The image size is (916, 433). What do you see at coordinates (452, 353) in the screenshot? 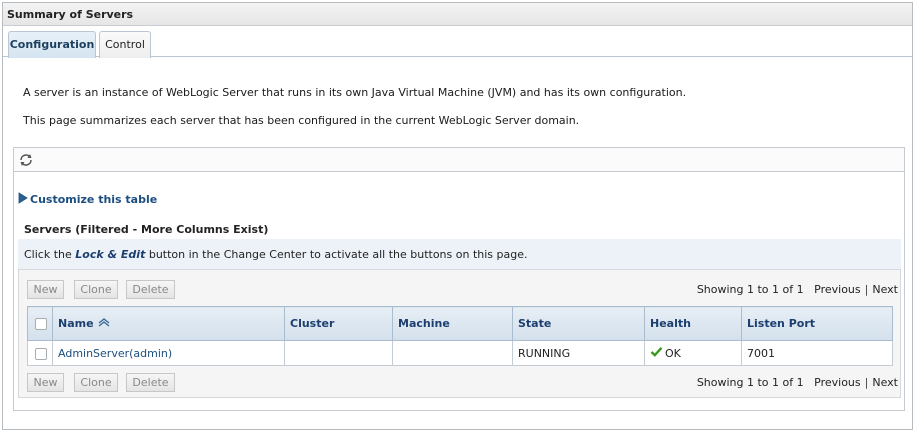
I see `cell-machine` at bounding box center [452, 353].